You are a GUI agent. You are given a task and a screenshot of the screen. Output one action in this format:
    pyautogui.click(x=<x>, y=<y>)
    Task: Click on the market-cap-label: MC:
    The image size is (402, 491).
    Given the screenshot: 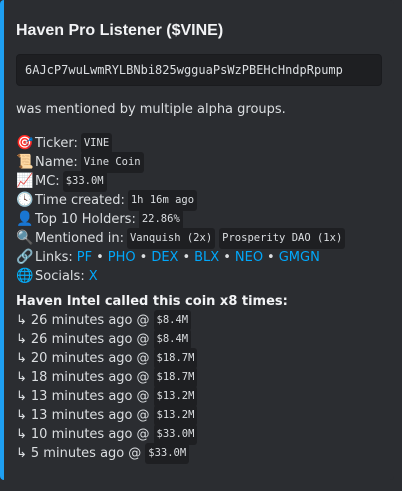 What is the action you would take?
    pyautogui.click(x=47, y=181)
    